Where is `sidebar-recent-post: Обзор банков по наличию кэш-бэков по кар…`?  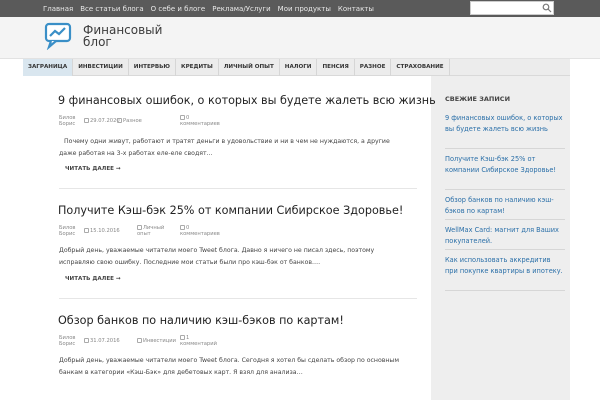 sidebar-recent-post: Обзор банков по наличию кэш-бэков по кар… is located at coordinates (505, 206).